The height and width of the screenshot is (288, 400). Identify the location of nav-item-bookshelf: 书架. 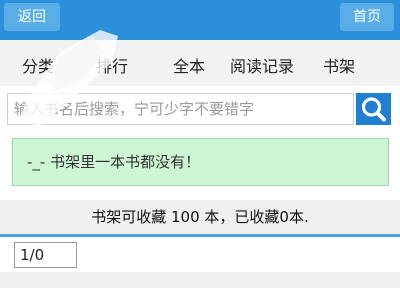
(339, 65).